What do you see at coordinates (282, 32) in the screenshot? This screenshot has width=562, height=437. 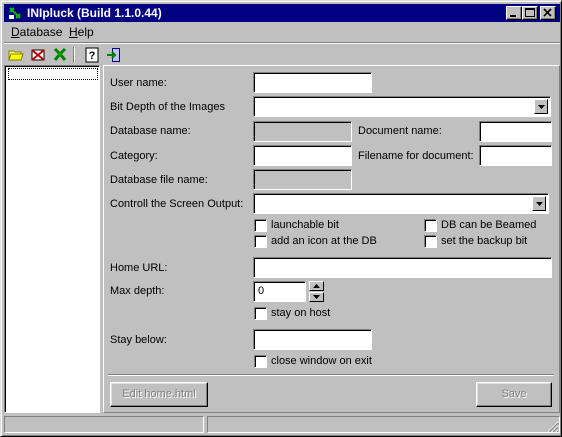 I see `menu-bar: Database Help` at bounding box center [282, 32].